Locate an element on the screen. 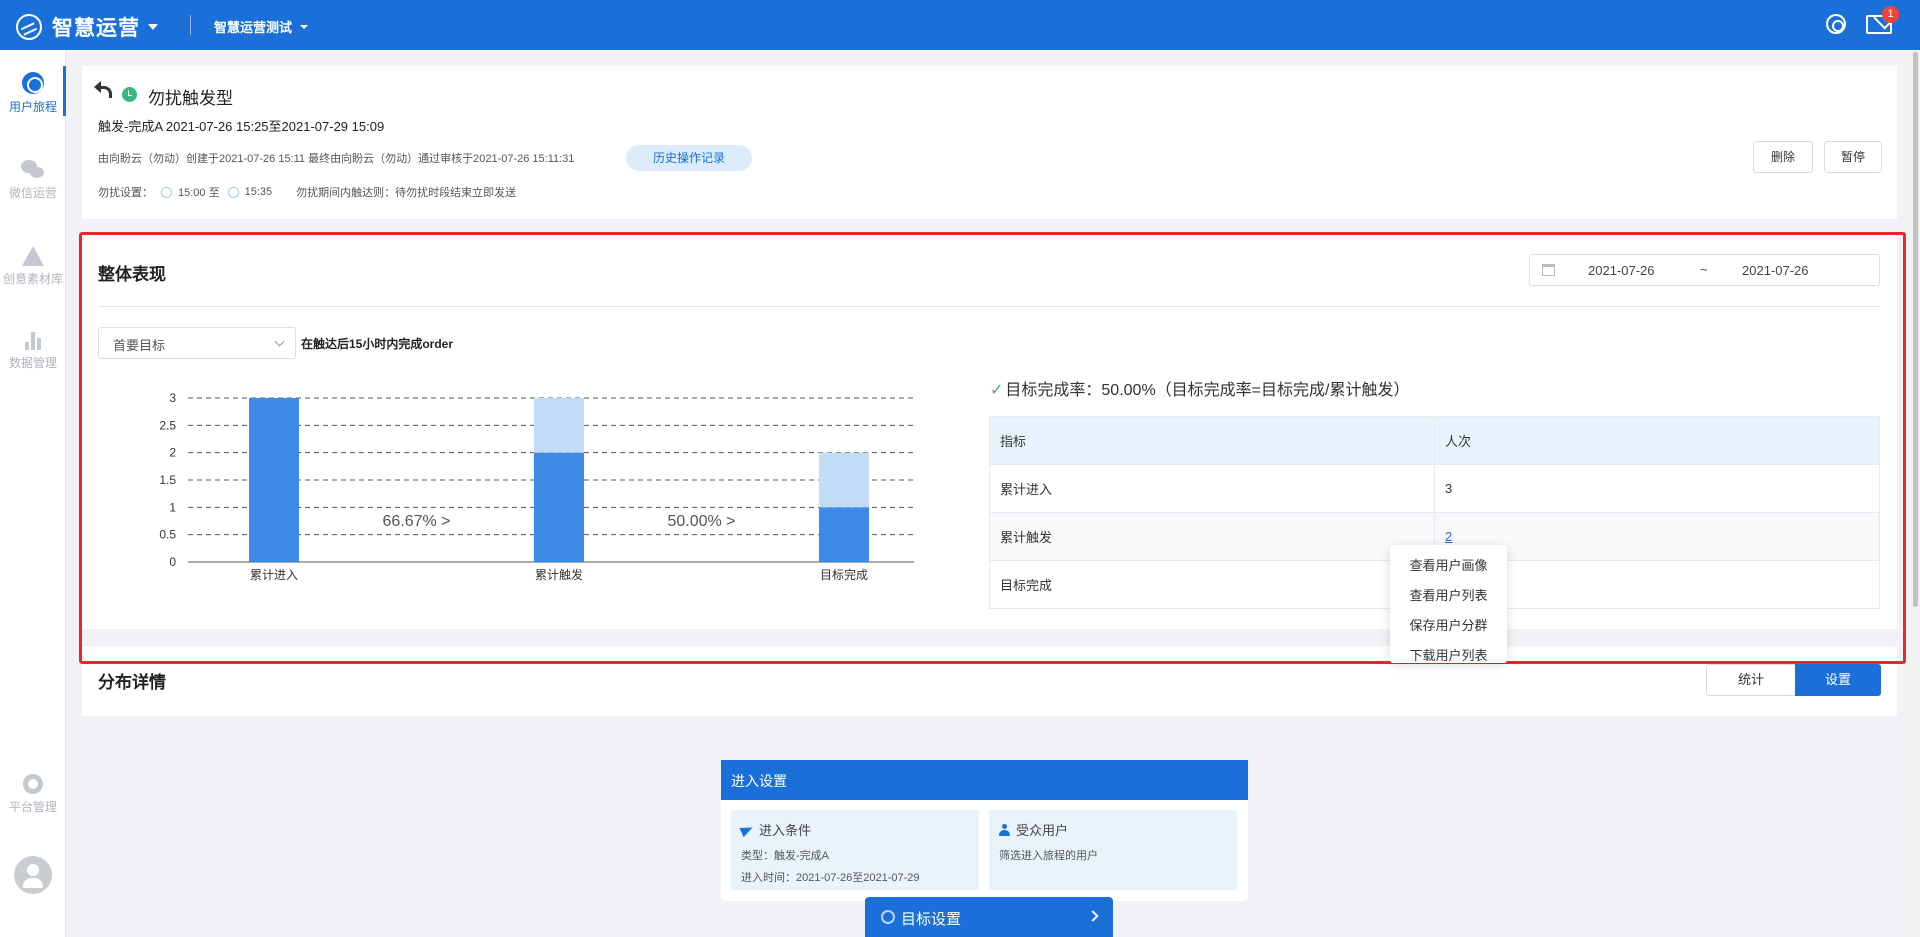 The width and height of the screenshot is (1920, 937). date-range-picker: 2021-07-26 ~ 2021-07-26 is located at coordinates (1704, 270).